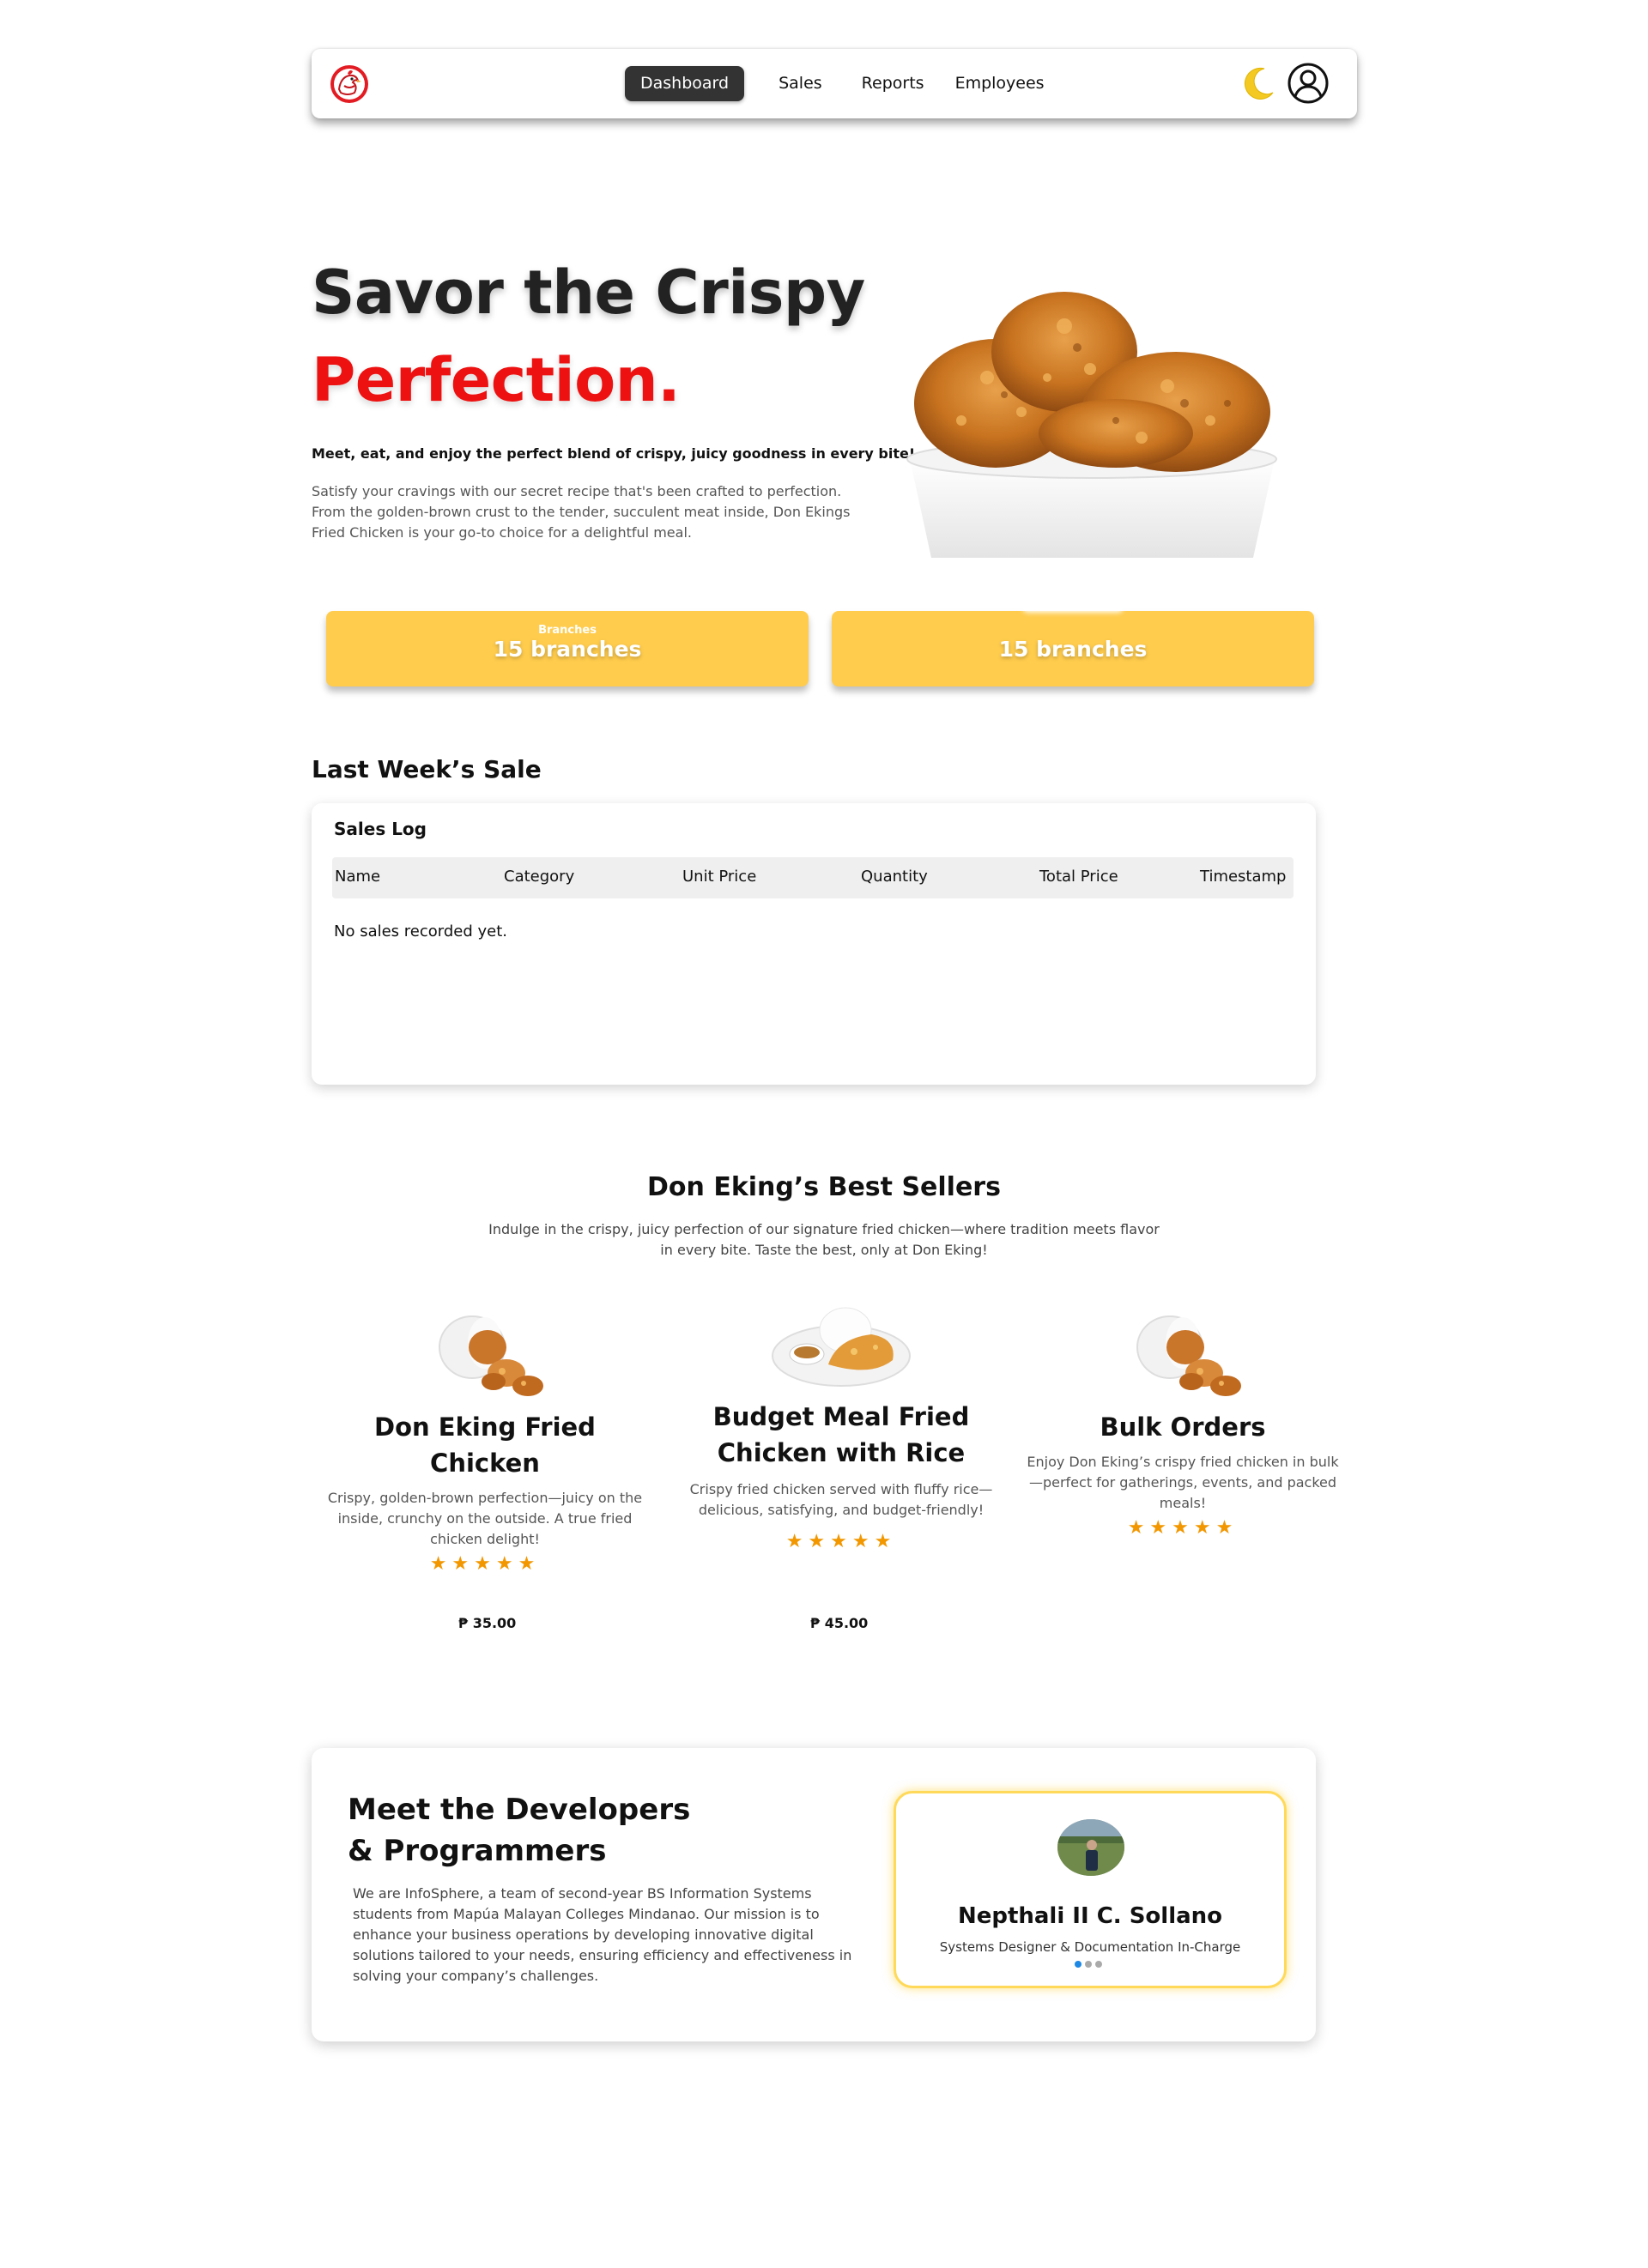  Describe the element at coordinates (842, 83) in the screenshot. I see `nav-links: Dashboard Sales Reports Employees` at that location.